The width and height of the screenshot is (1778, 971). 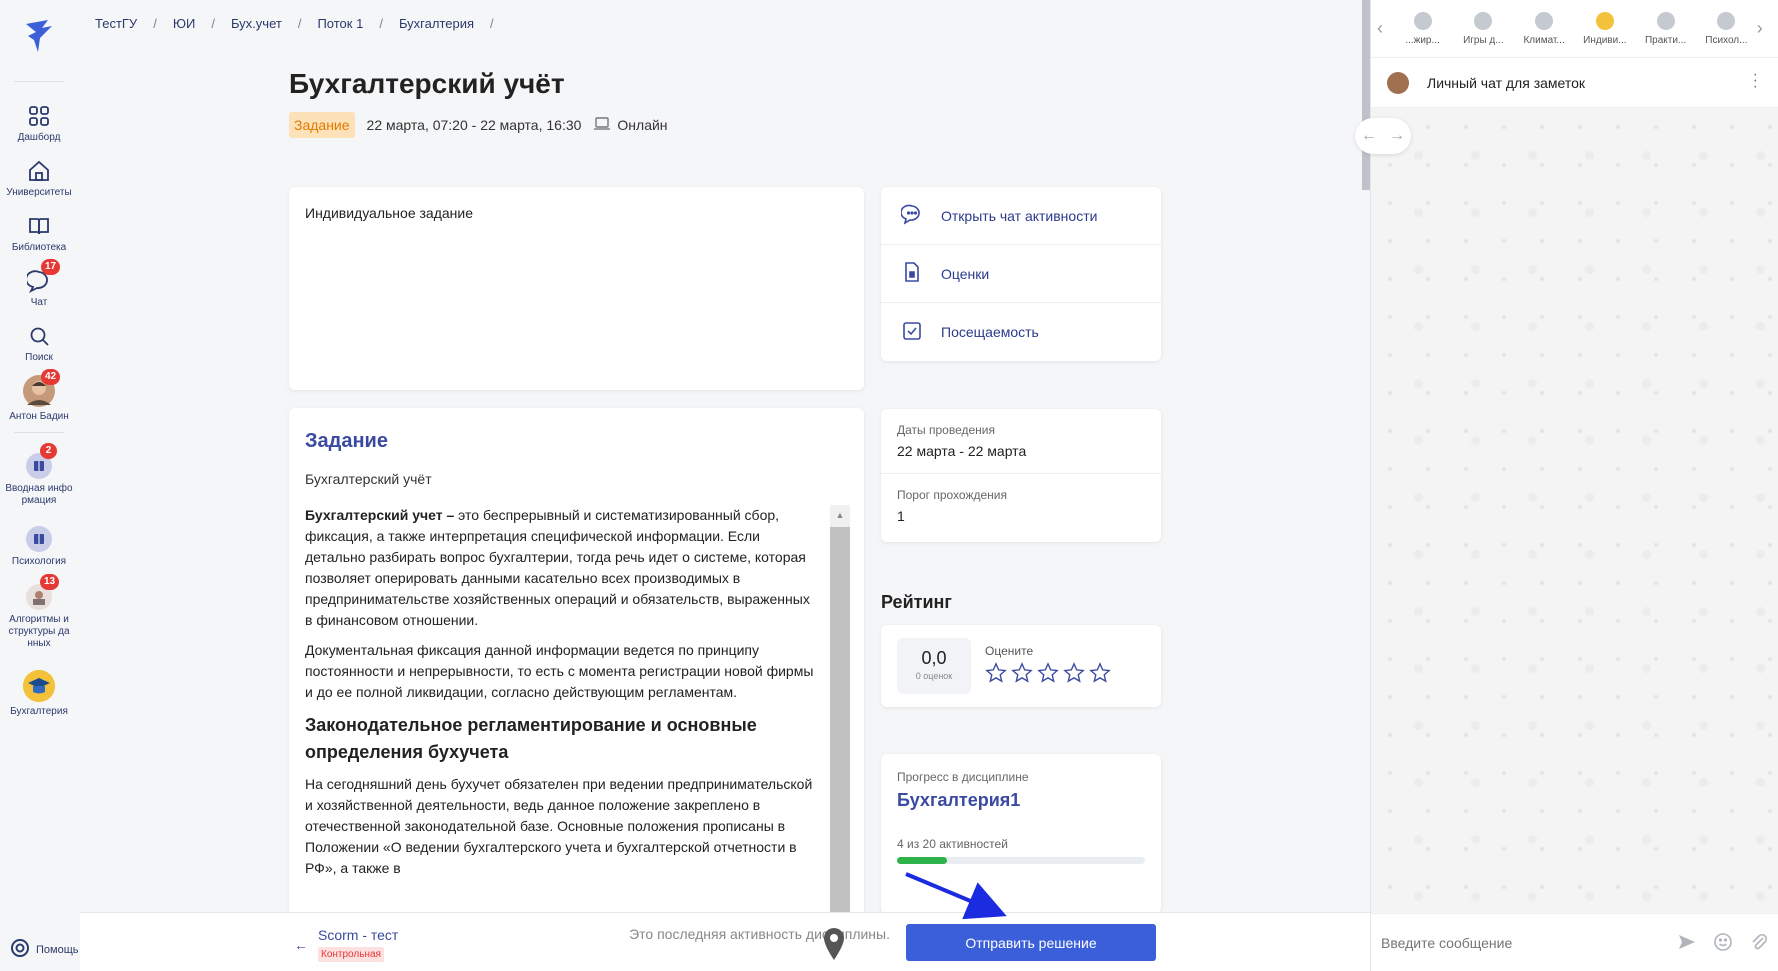 I want to click on chat-header: Личный чат для заметок · · ·, so click(x=1574, y=83).